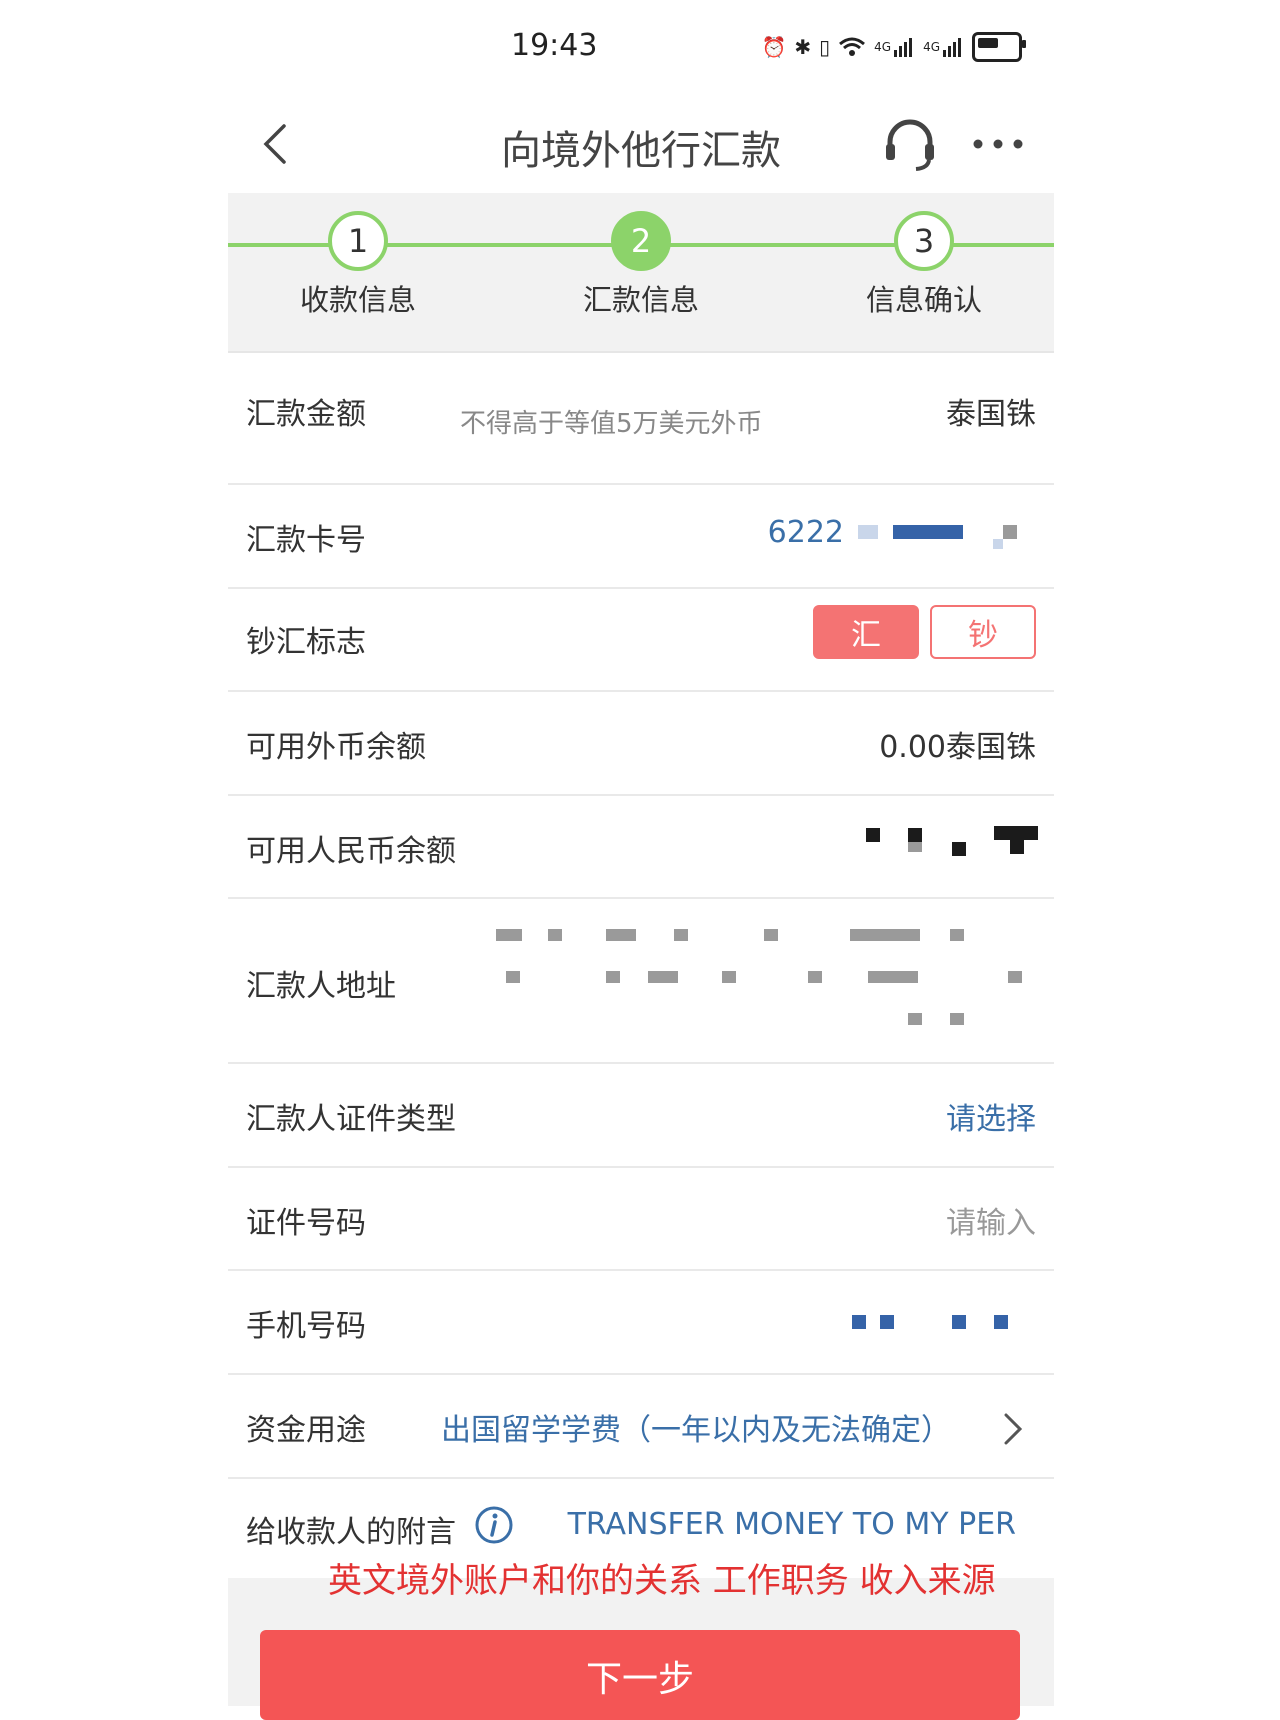 This screenshot has height=1720, width=1280. I want to click on step-indicator: 1 收款信息 2 汇款信息 3 信息确认, so click(641, 273).